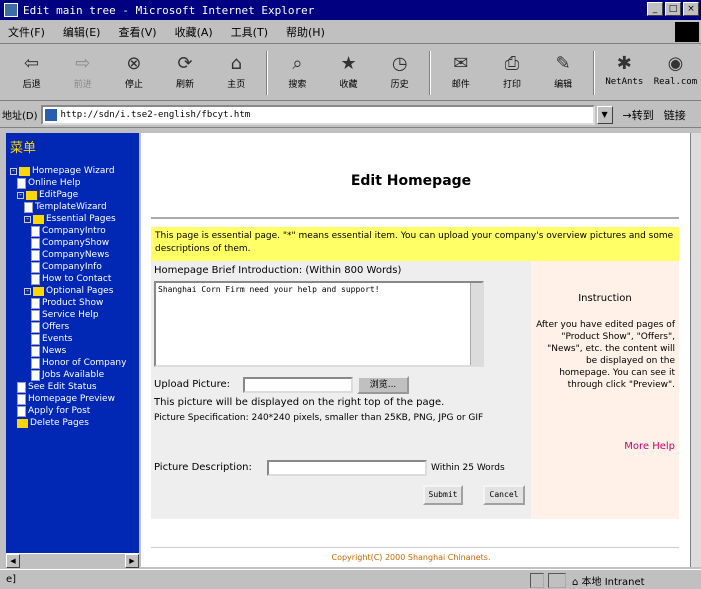  What do you see at coordinates (66, 399) in the screenshot?
I see `tree-item: Homepage Preview` at bounding box center [66, 399].